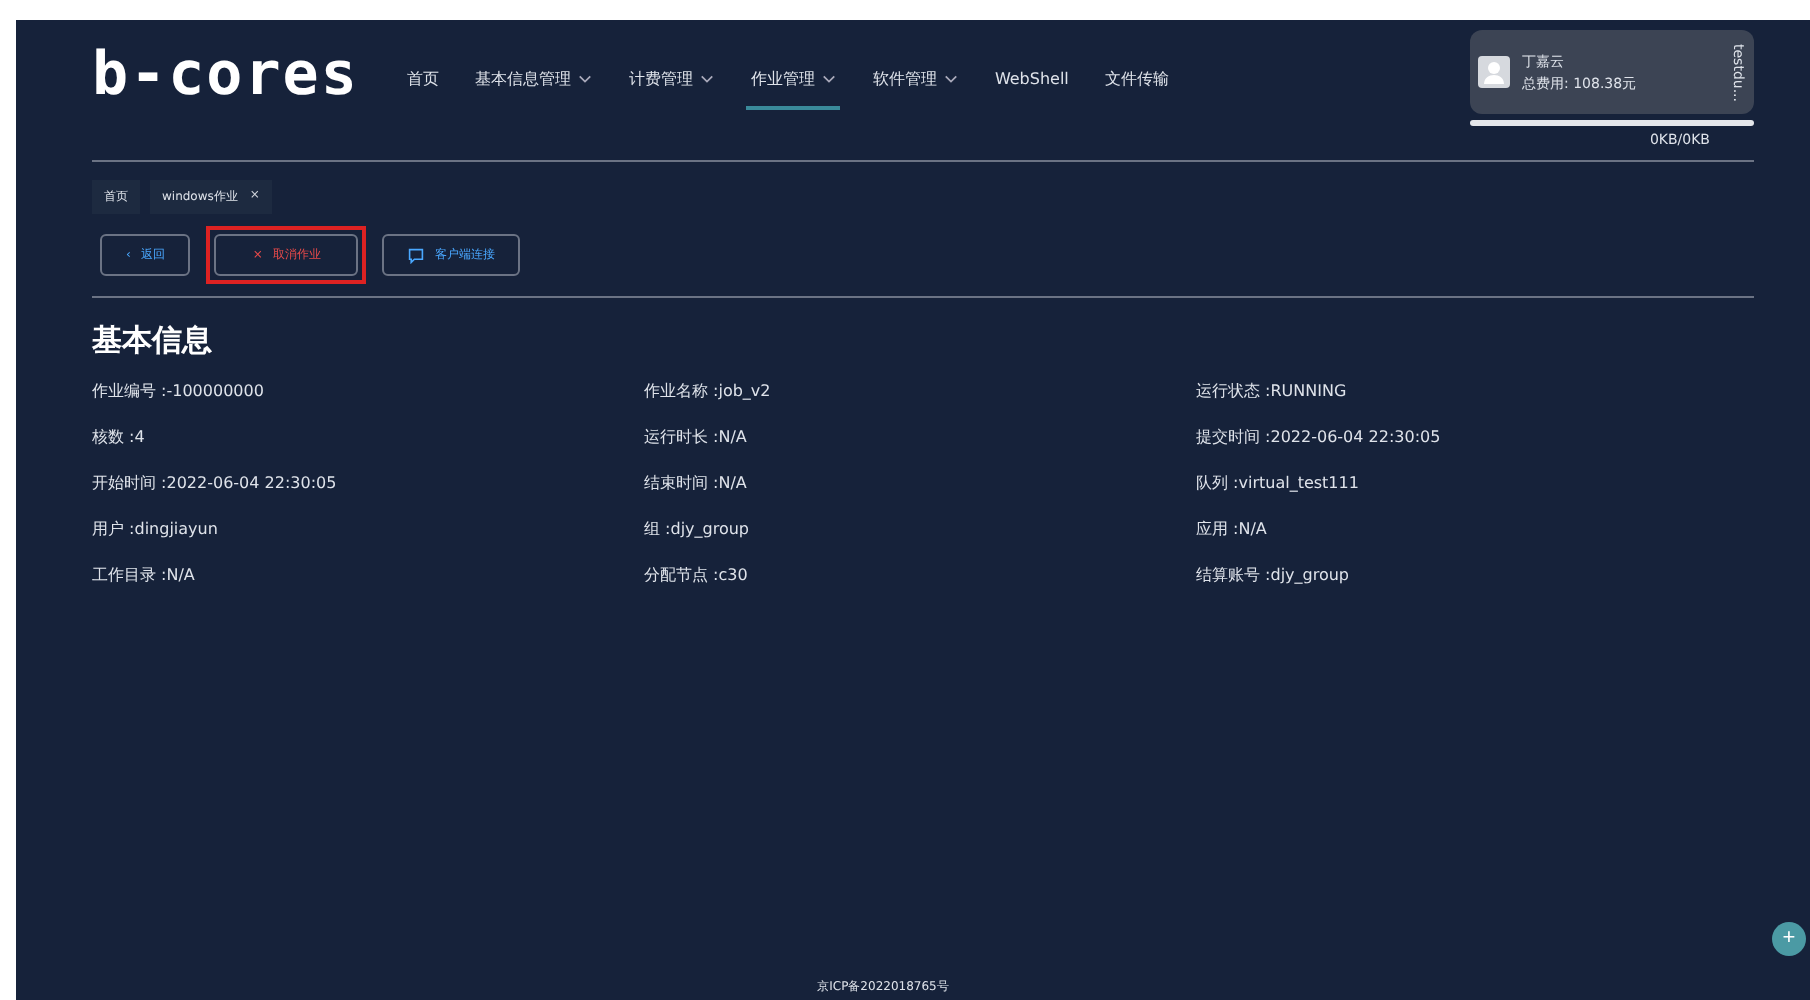 This screenshot has height=1000, width=1810. I want to click on section-title: 基本信息, so click(153, 341).